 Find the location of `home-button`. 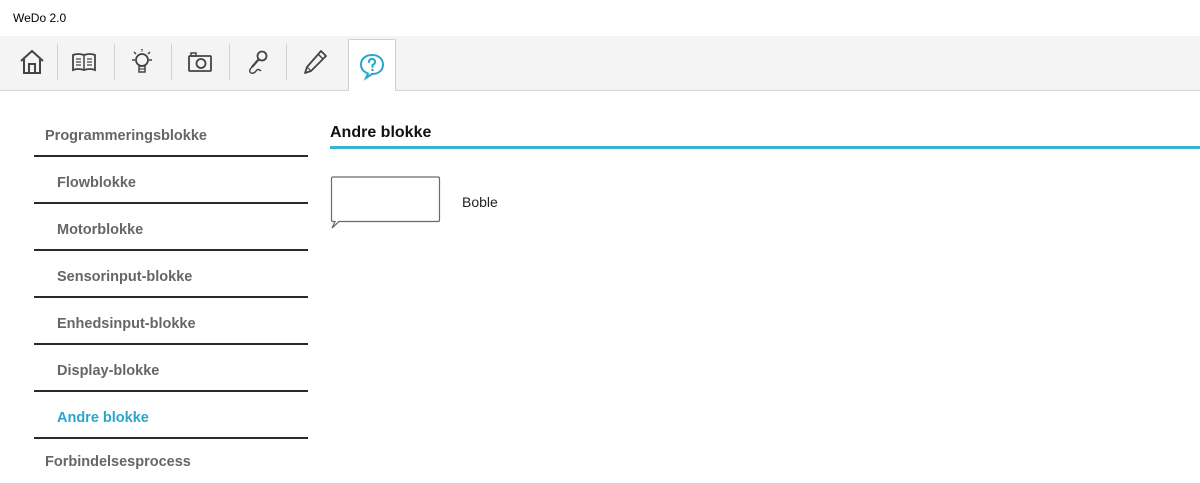

home-button is located at coordinates (32, 62).